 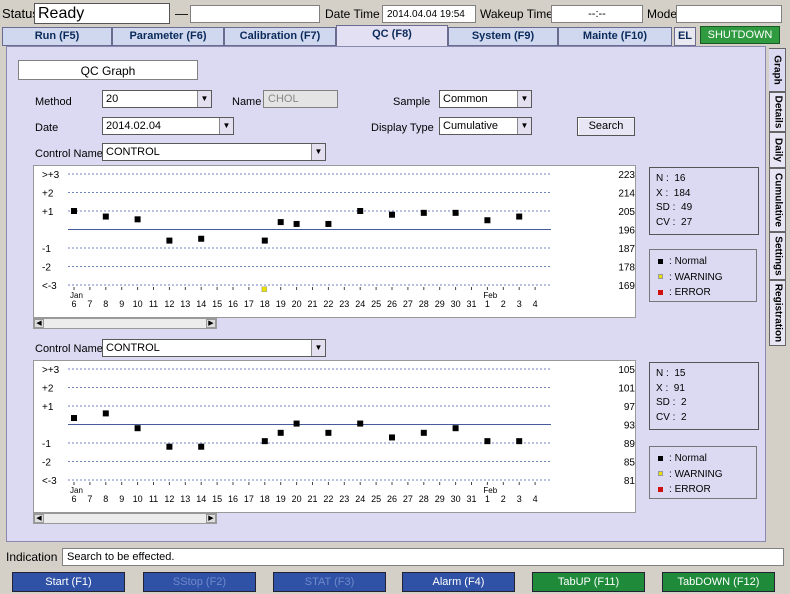 I want to click on stat-button: STAT (F3), so click(x=329, y=582).